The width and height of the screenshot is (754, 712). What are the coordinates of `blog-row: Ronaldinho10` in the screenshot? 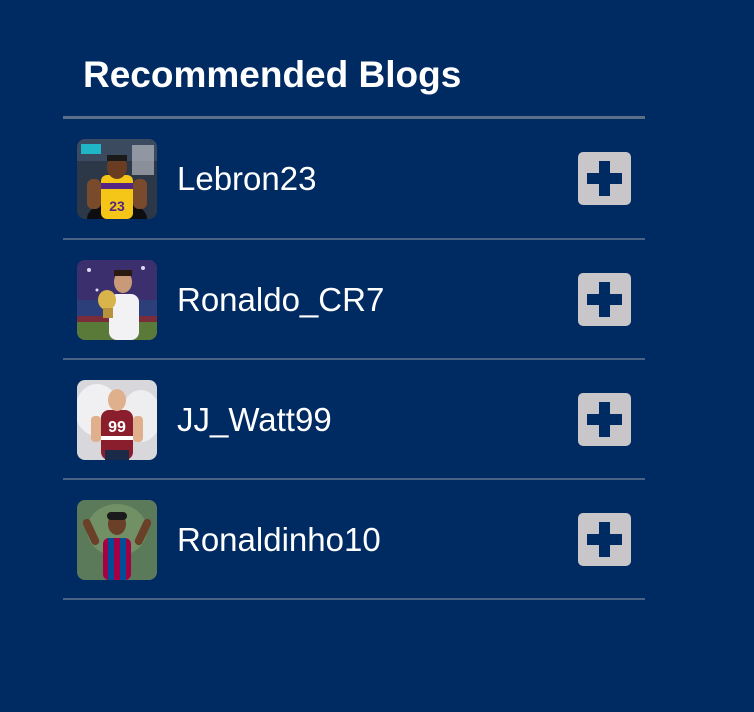 It's located at (354, 540).